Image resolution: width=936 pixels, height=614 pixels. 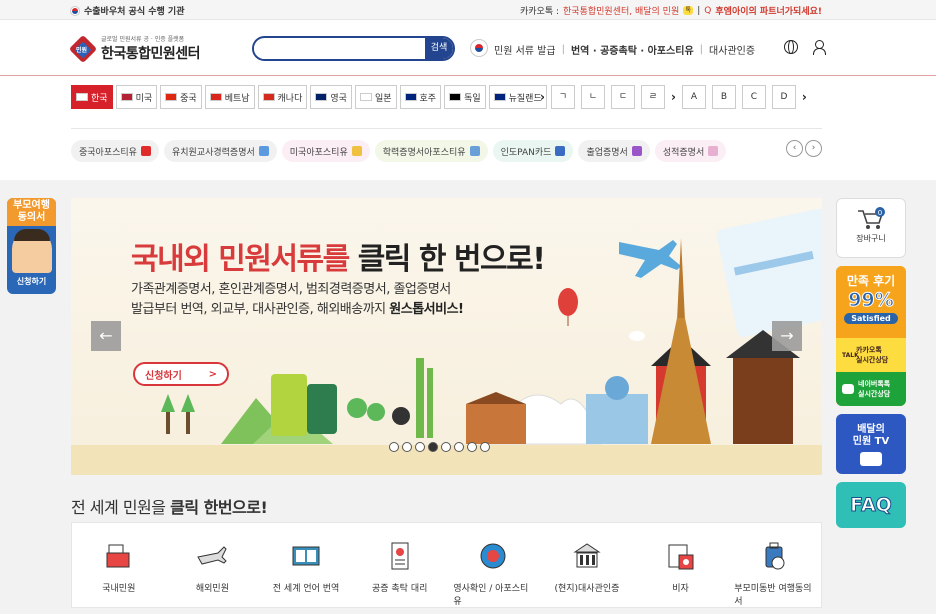 I want to click on index-tab: D, so click(x=783, y=97).